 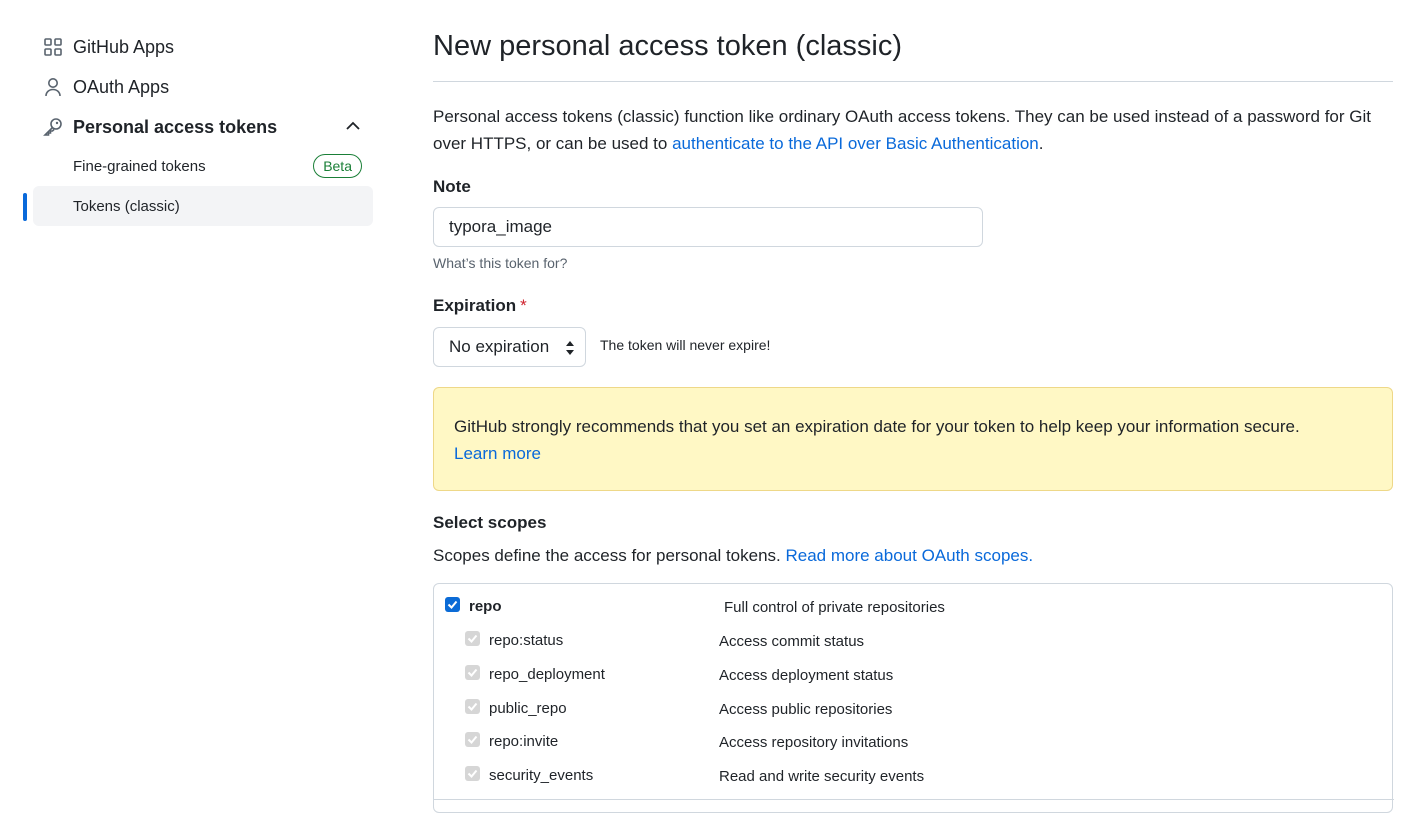 I want to click on scope-description: Access repository invitations, so click(x=814, y=742).